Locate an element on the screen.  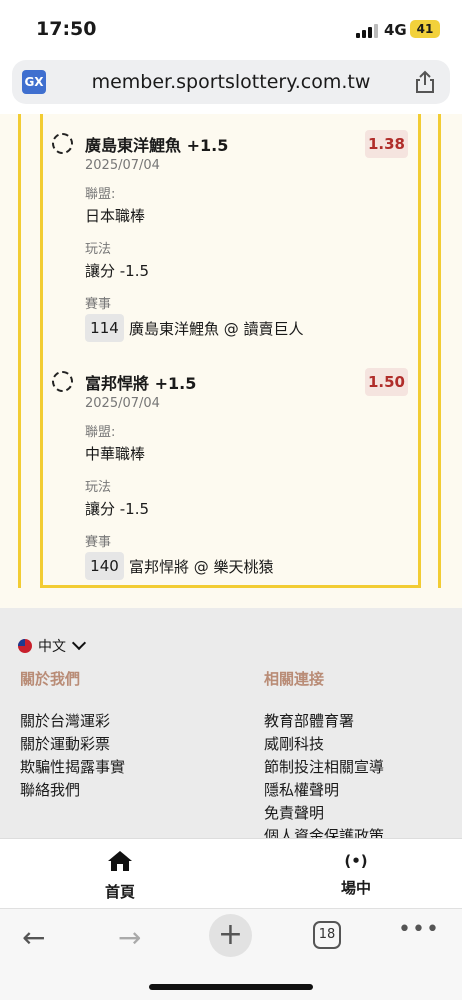
more-icon: ••• is located at coordinates (419, 929).